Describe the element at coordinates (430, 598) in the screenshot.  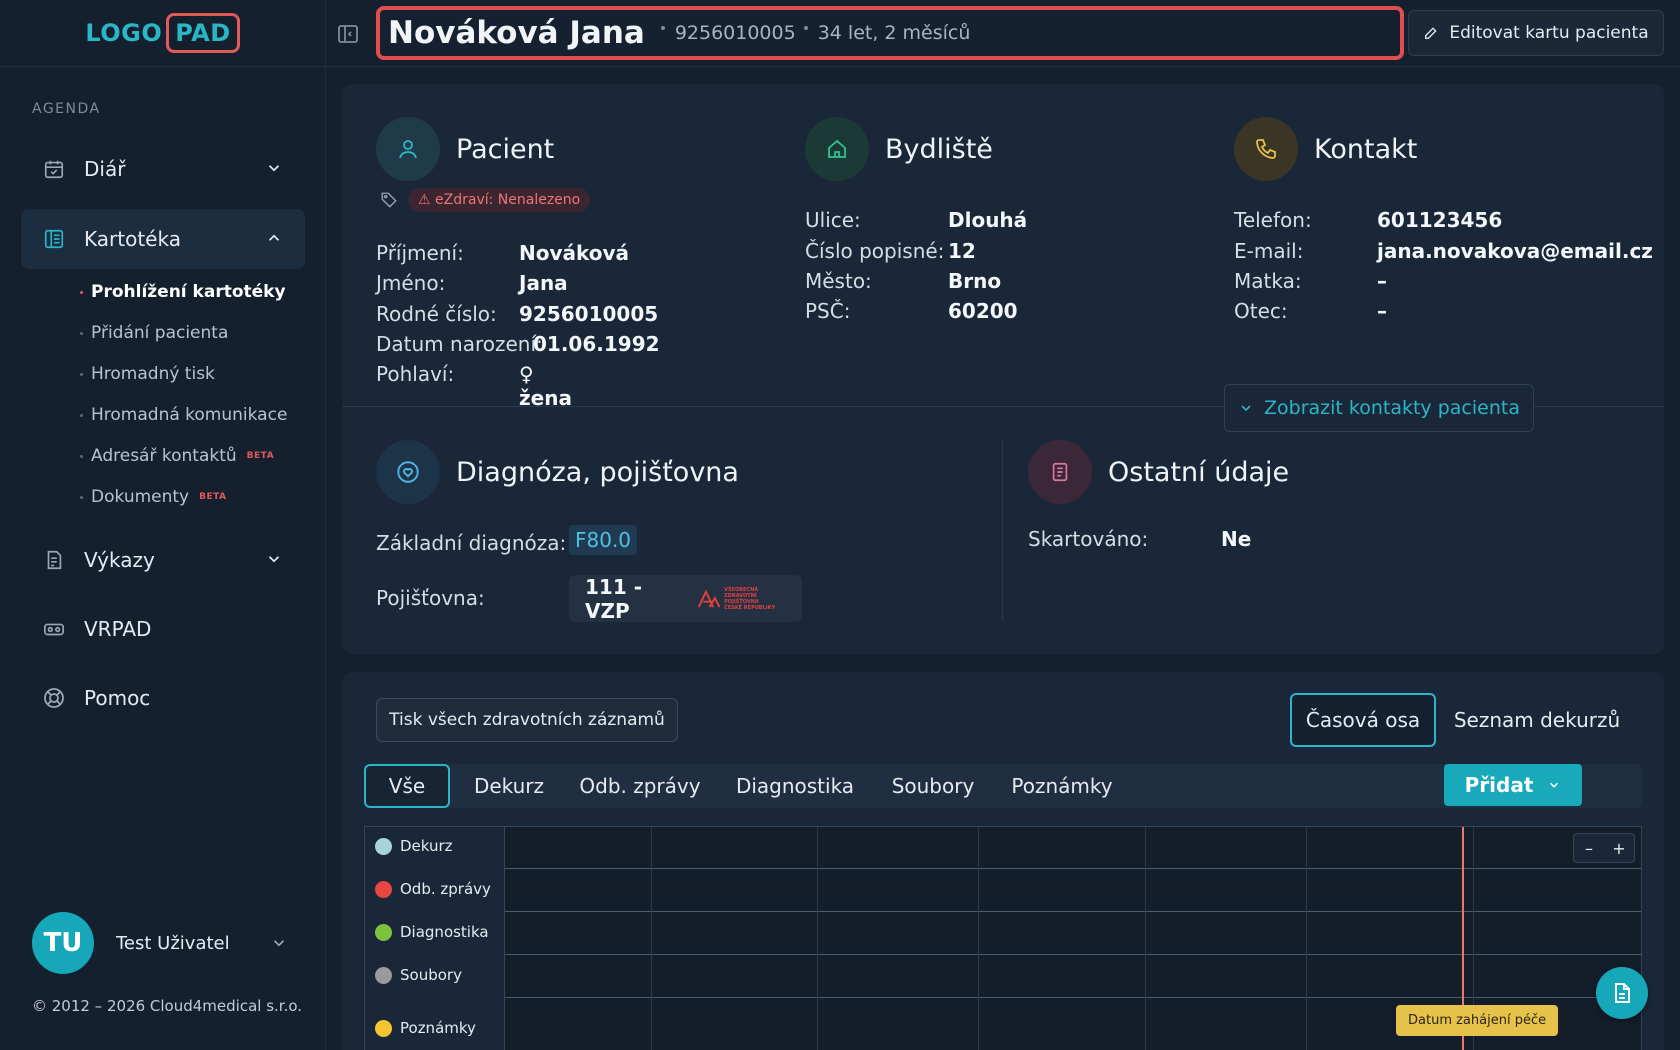
I see `insurance-row: Pojišťovna:` at that location.